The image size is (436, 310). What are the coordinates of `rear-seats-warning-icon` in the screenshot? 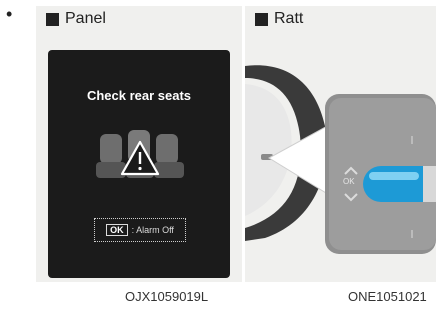 It's located at (140, 154).